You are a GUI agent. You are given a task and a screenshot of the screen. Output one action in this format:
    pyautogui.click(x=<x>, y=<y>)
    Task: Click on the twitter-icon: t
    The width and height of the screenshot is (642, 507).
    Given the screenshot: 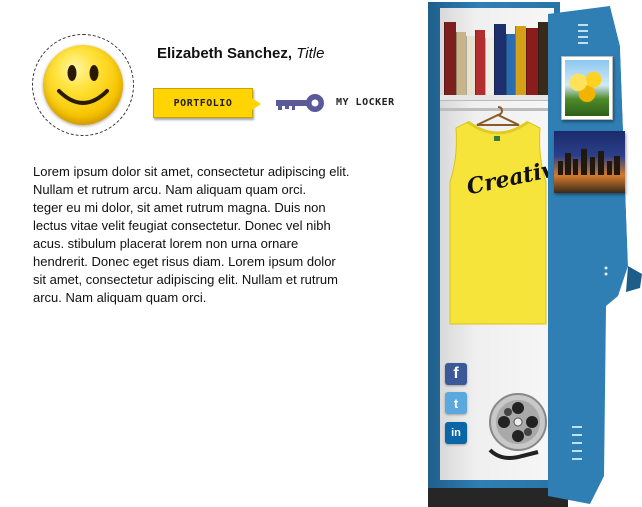 What is the action you would take?
    pyautogui.click(x=456, y=403)
    